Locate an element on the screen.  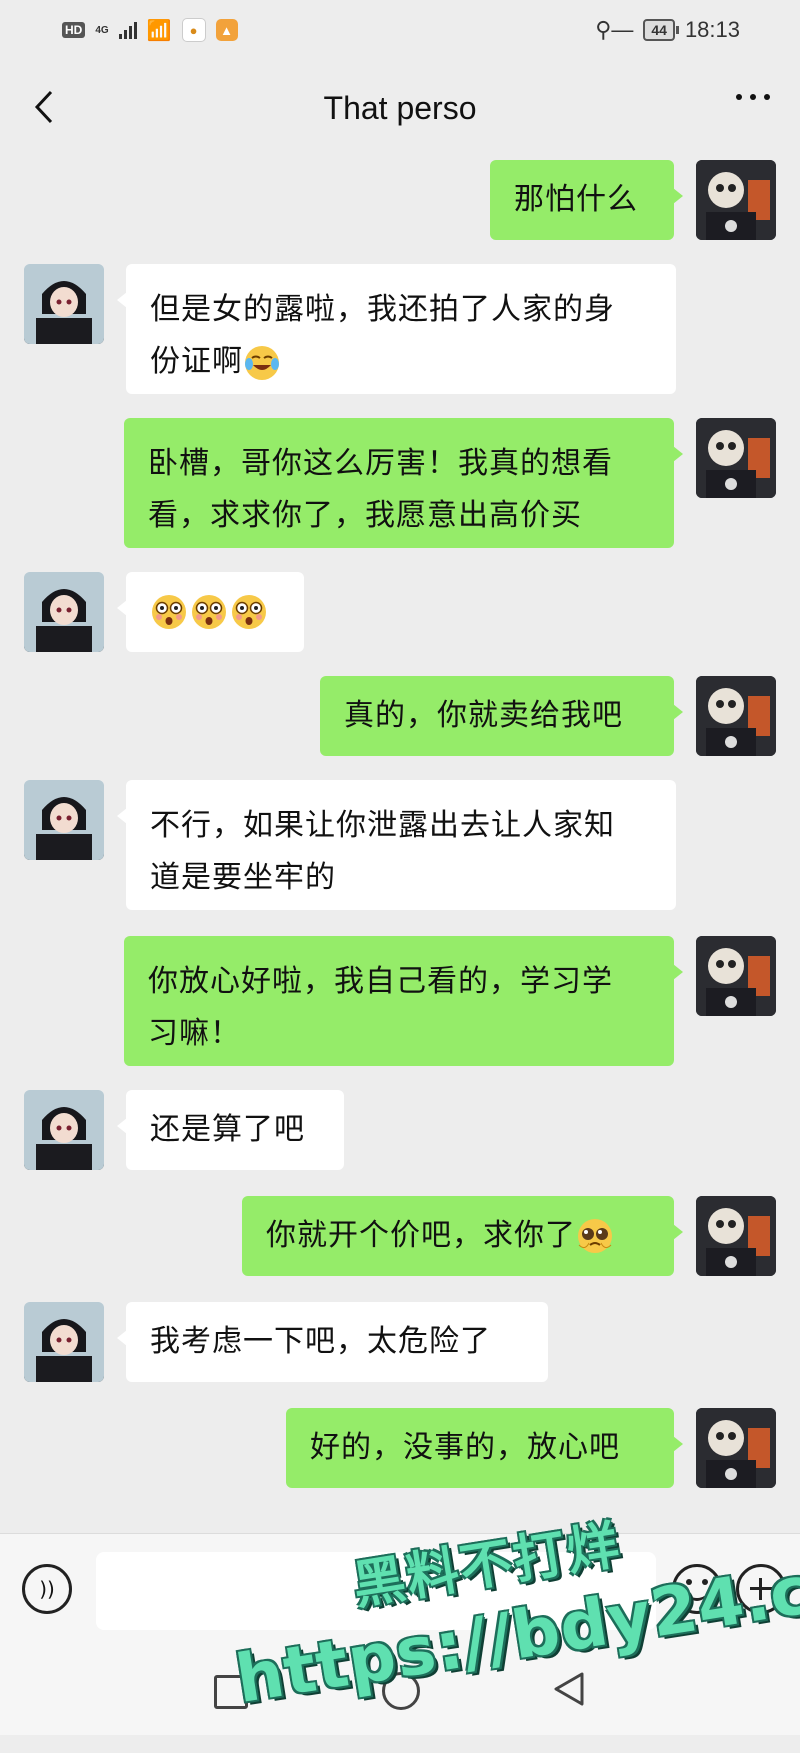
message-bubble-received: 不行，如果让你泄露出去让人家知 道是要坐牢的 is located at coordinates (396, 845).